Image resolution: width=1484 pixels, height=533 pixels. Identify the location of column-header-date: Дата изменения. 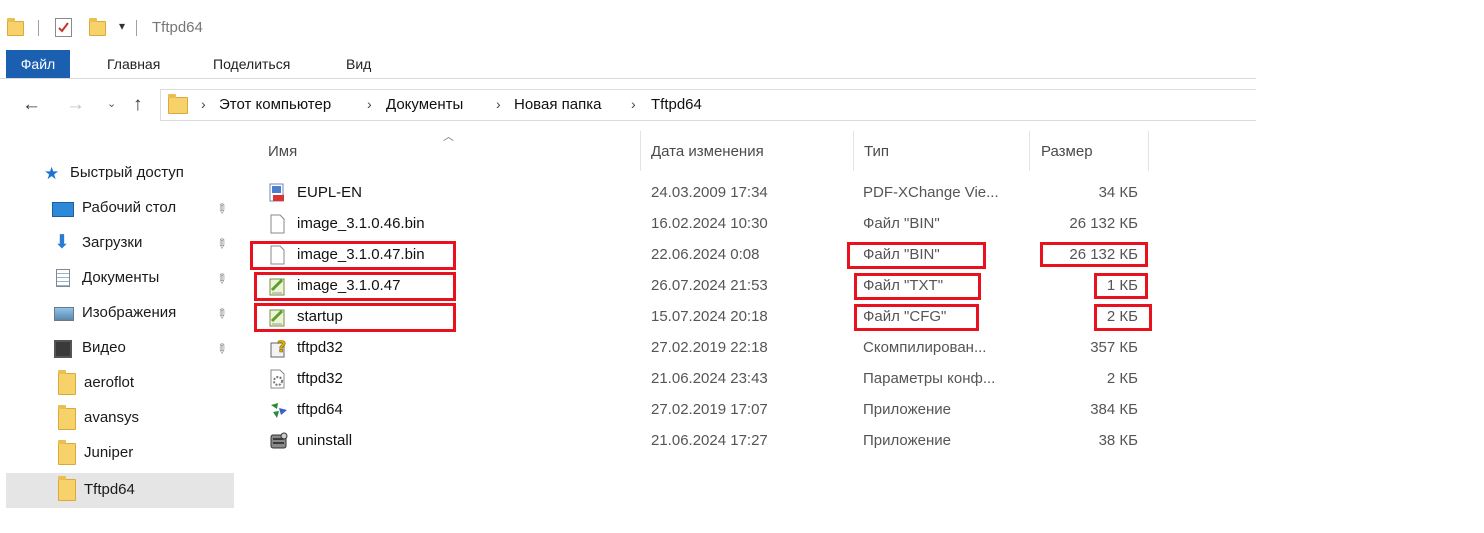
(707, 151).